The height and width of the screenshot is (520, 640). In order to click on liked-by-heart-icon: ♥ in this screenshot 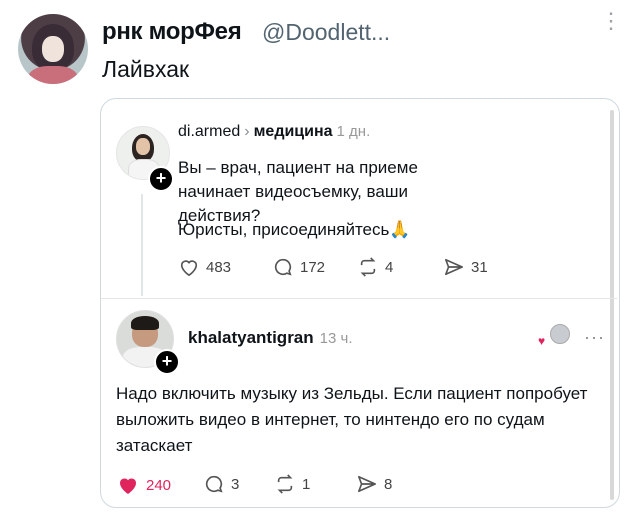, I will do `click(542, 341)`.